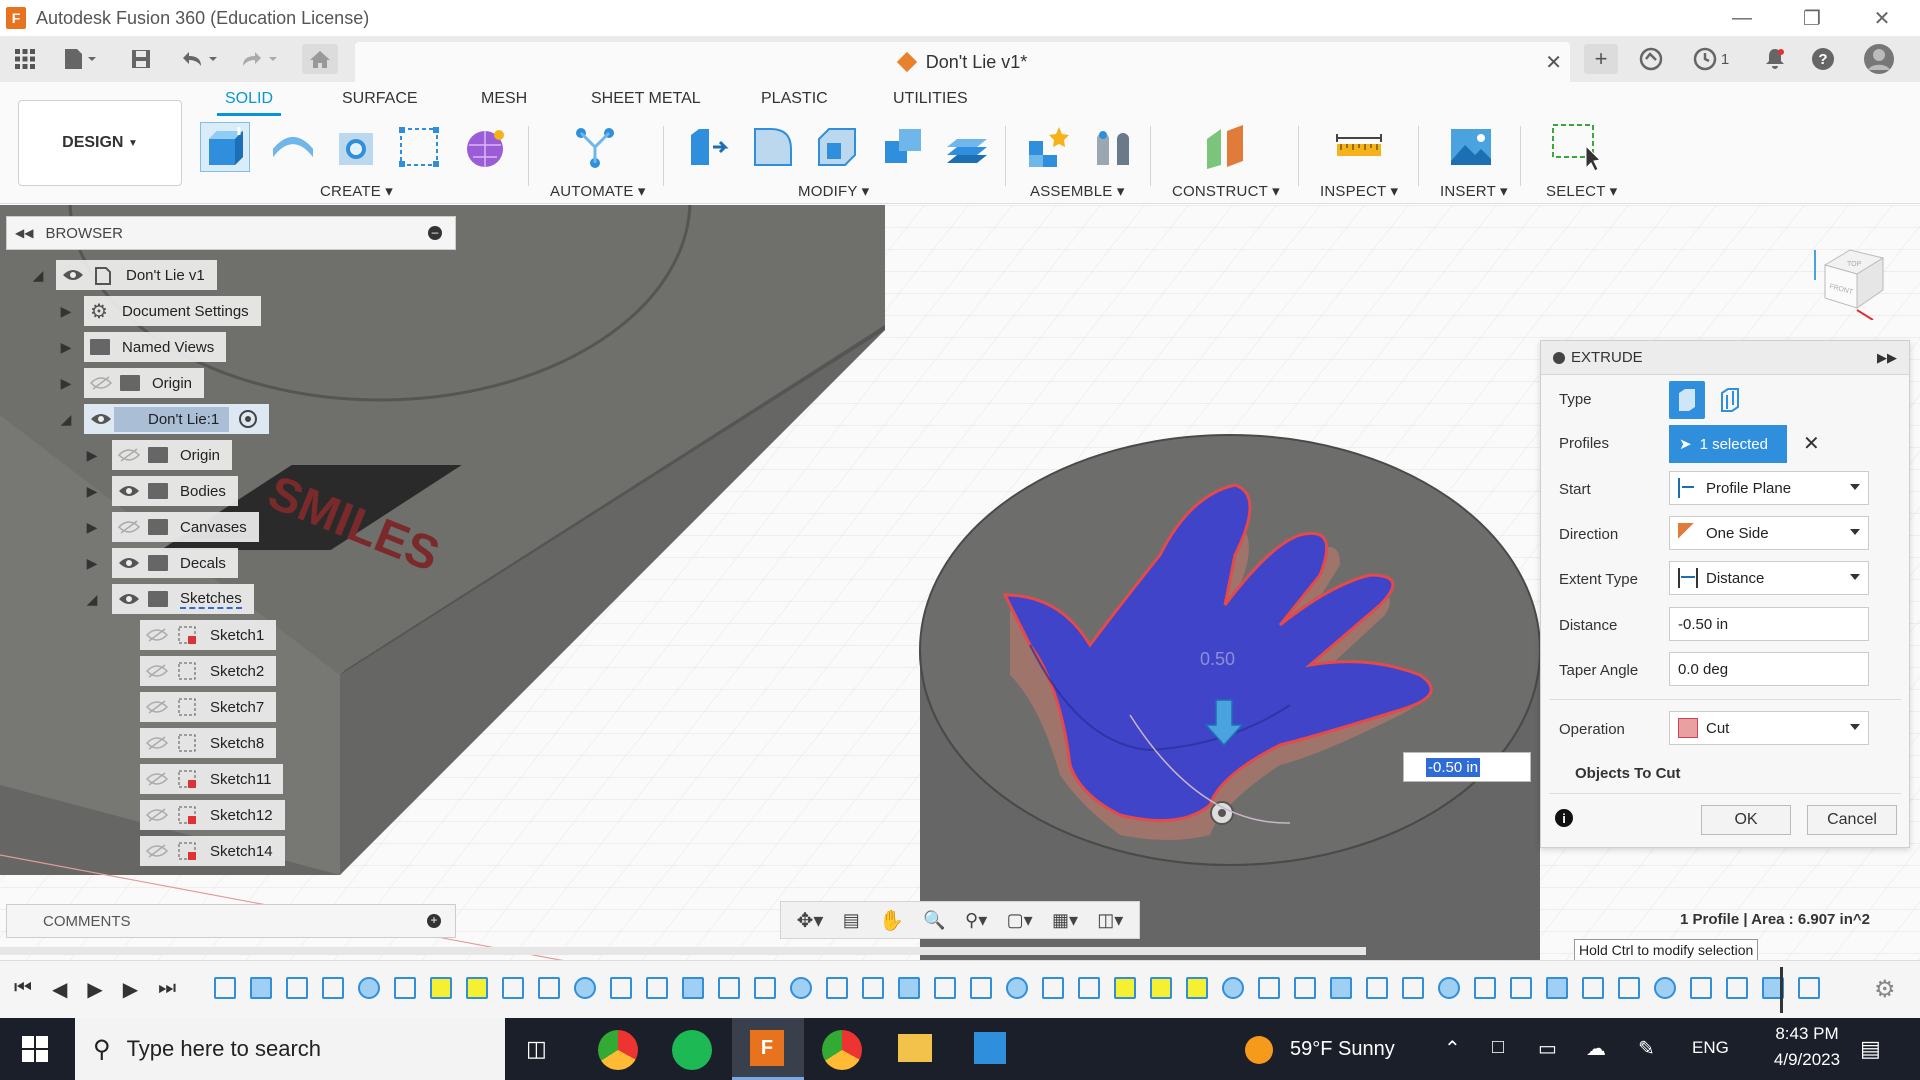 Image resolution: width=1920 pixels, height=1080 pixels. I want to click on taper-angle-field: 0.0 deg, so click(1769, 669).